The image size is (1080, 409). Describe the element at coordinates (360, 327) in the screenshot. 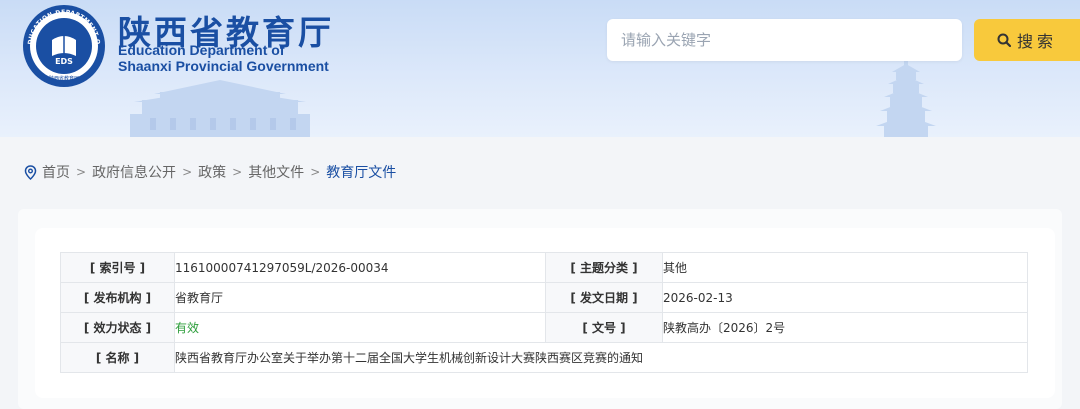

I see `validity-status-value: 有效` at that location.